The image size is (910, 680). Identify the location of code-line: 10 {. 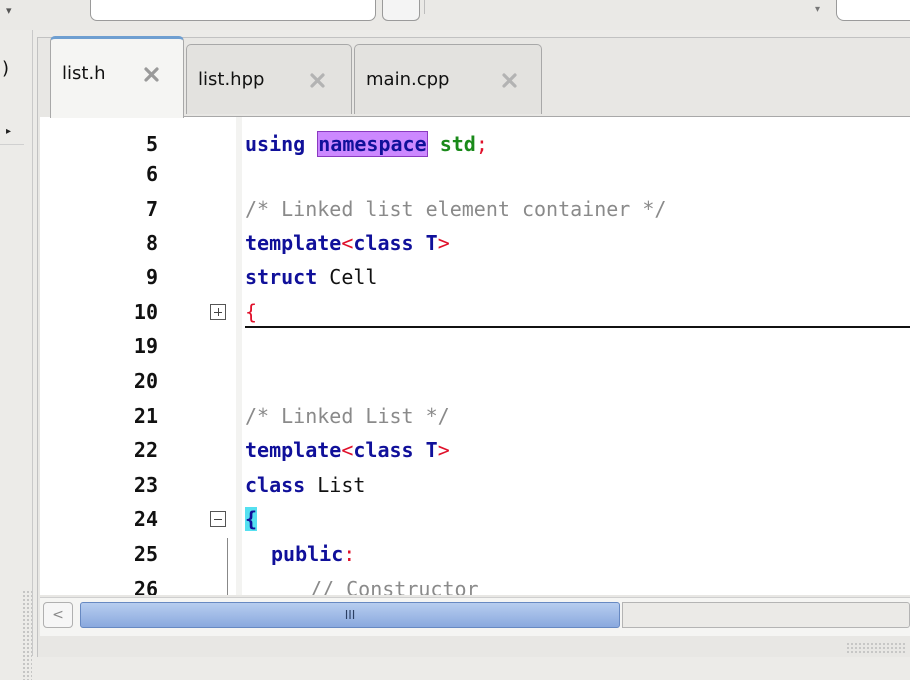
(475, 312).